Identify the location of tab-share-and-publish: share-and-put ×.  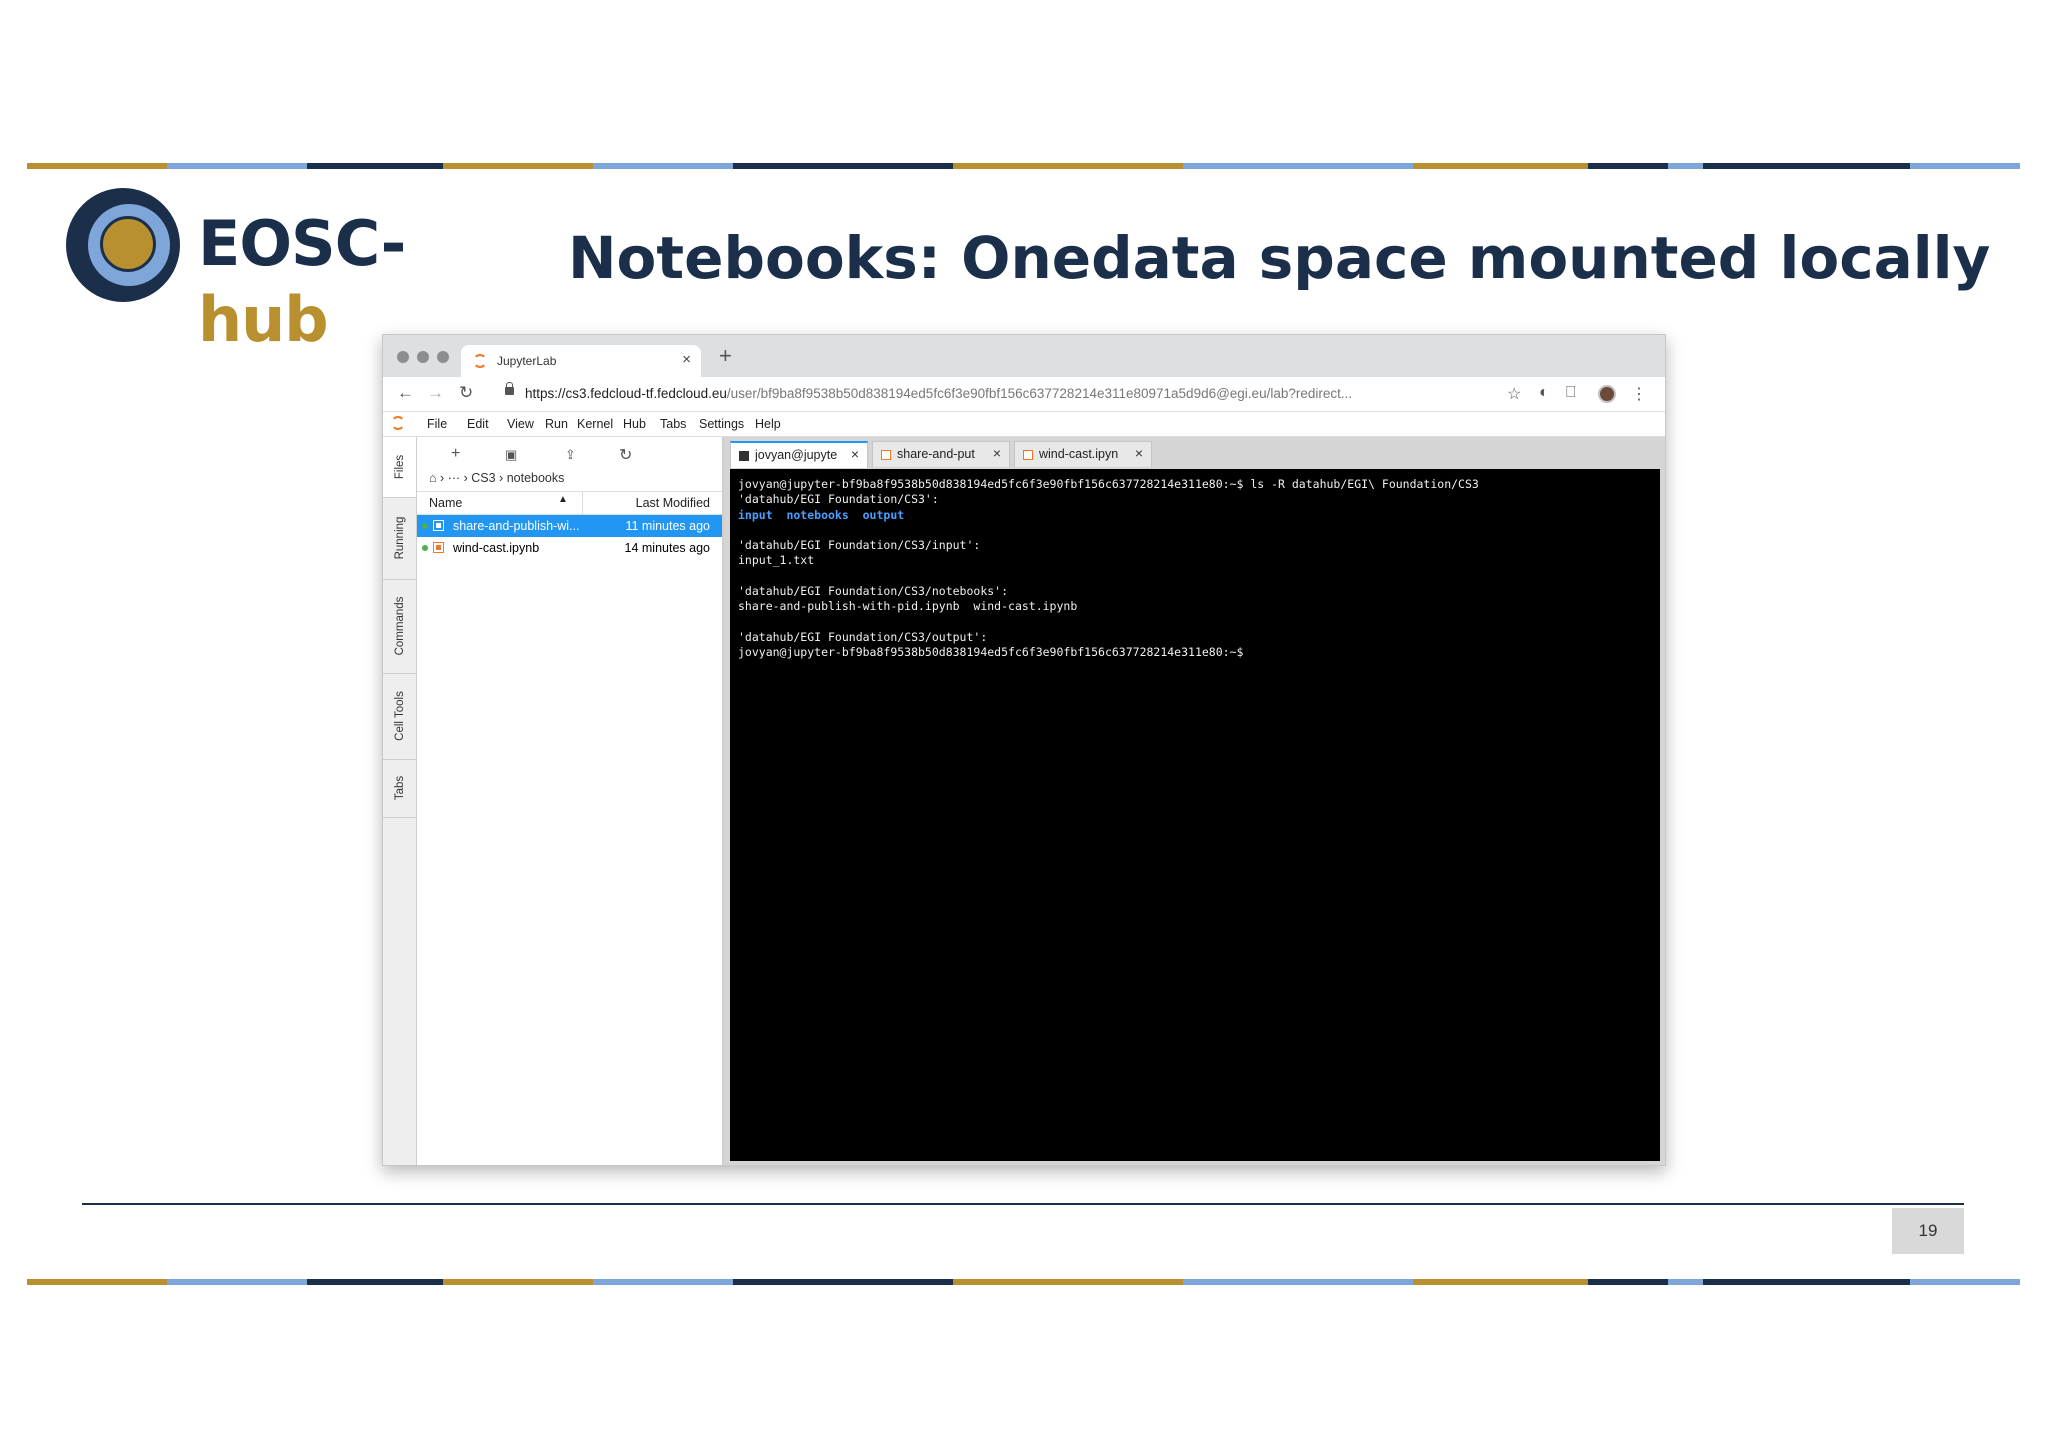
(941, 454).